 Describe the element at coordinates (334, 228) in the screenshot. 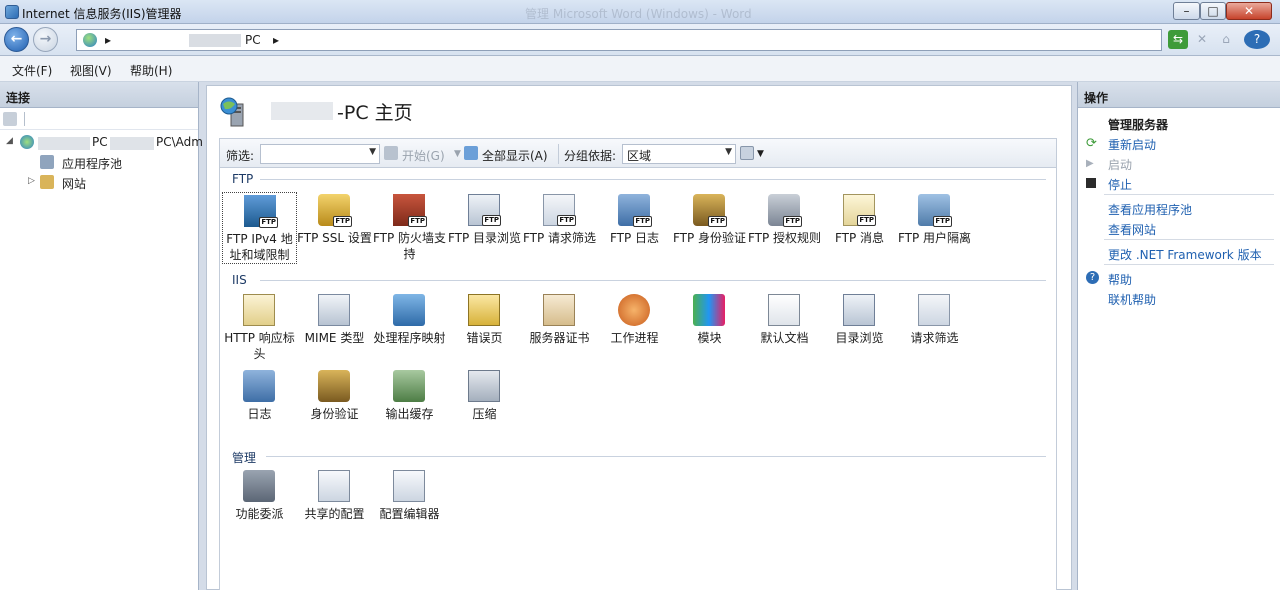

I see `feature-ftp-ssl: FTP FTP SSL 设置` at that location.